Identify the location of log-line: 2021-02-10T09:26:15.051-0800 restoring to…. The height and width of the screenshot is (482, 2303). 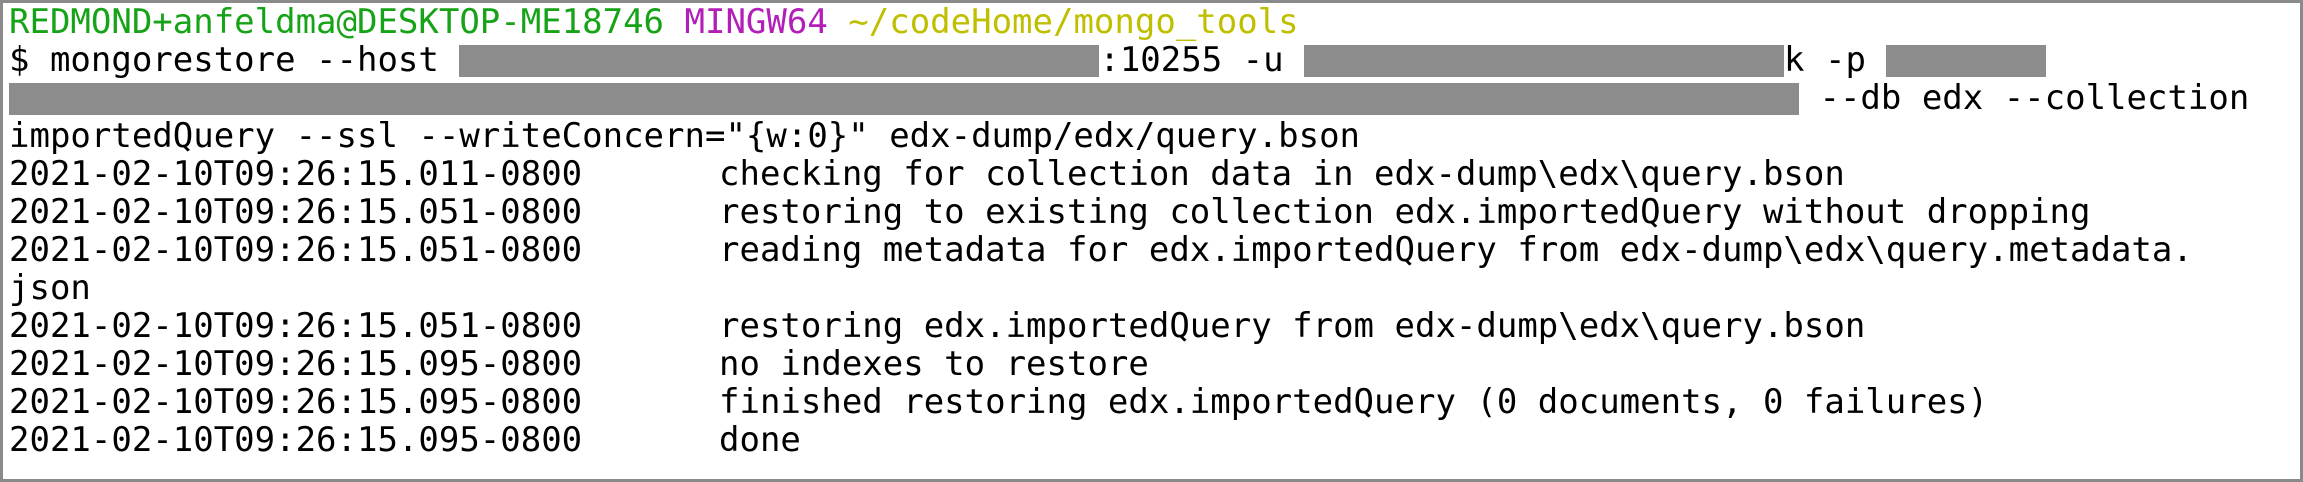
(1154, 212).